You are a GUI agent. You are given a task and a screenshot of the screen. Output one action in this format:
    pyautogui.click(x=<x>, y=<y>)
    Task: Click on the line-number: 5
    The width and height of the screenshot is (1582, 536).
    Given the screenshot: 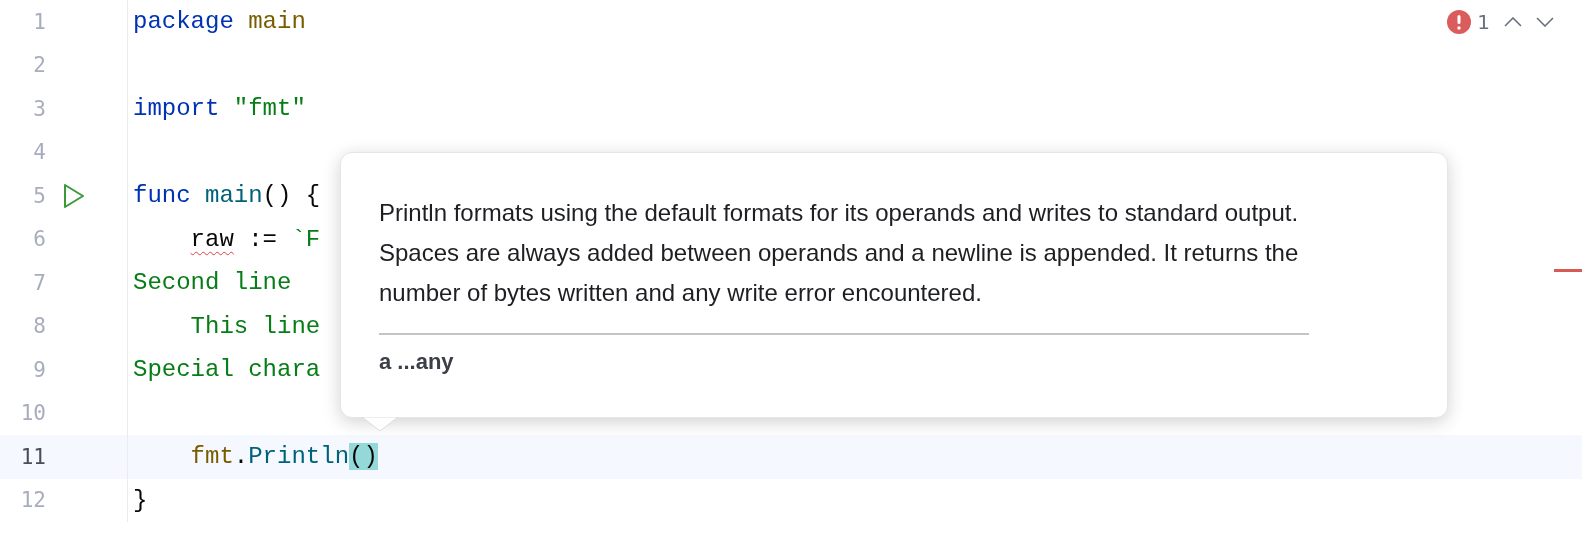 What is the action you would take?
    pyautogui.click(x=39, y=195)
    